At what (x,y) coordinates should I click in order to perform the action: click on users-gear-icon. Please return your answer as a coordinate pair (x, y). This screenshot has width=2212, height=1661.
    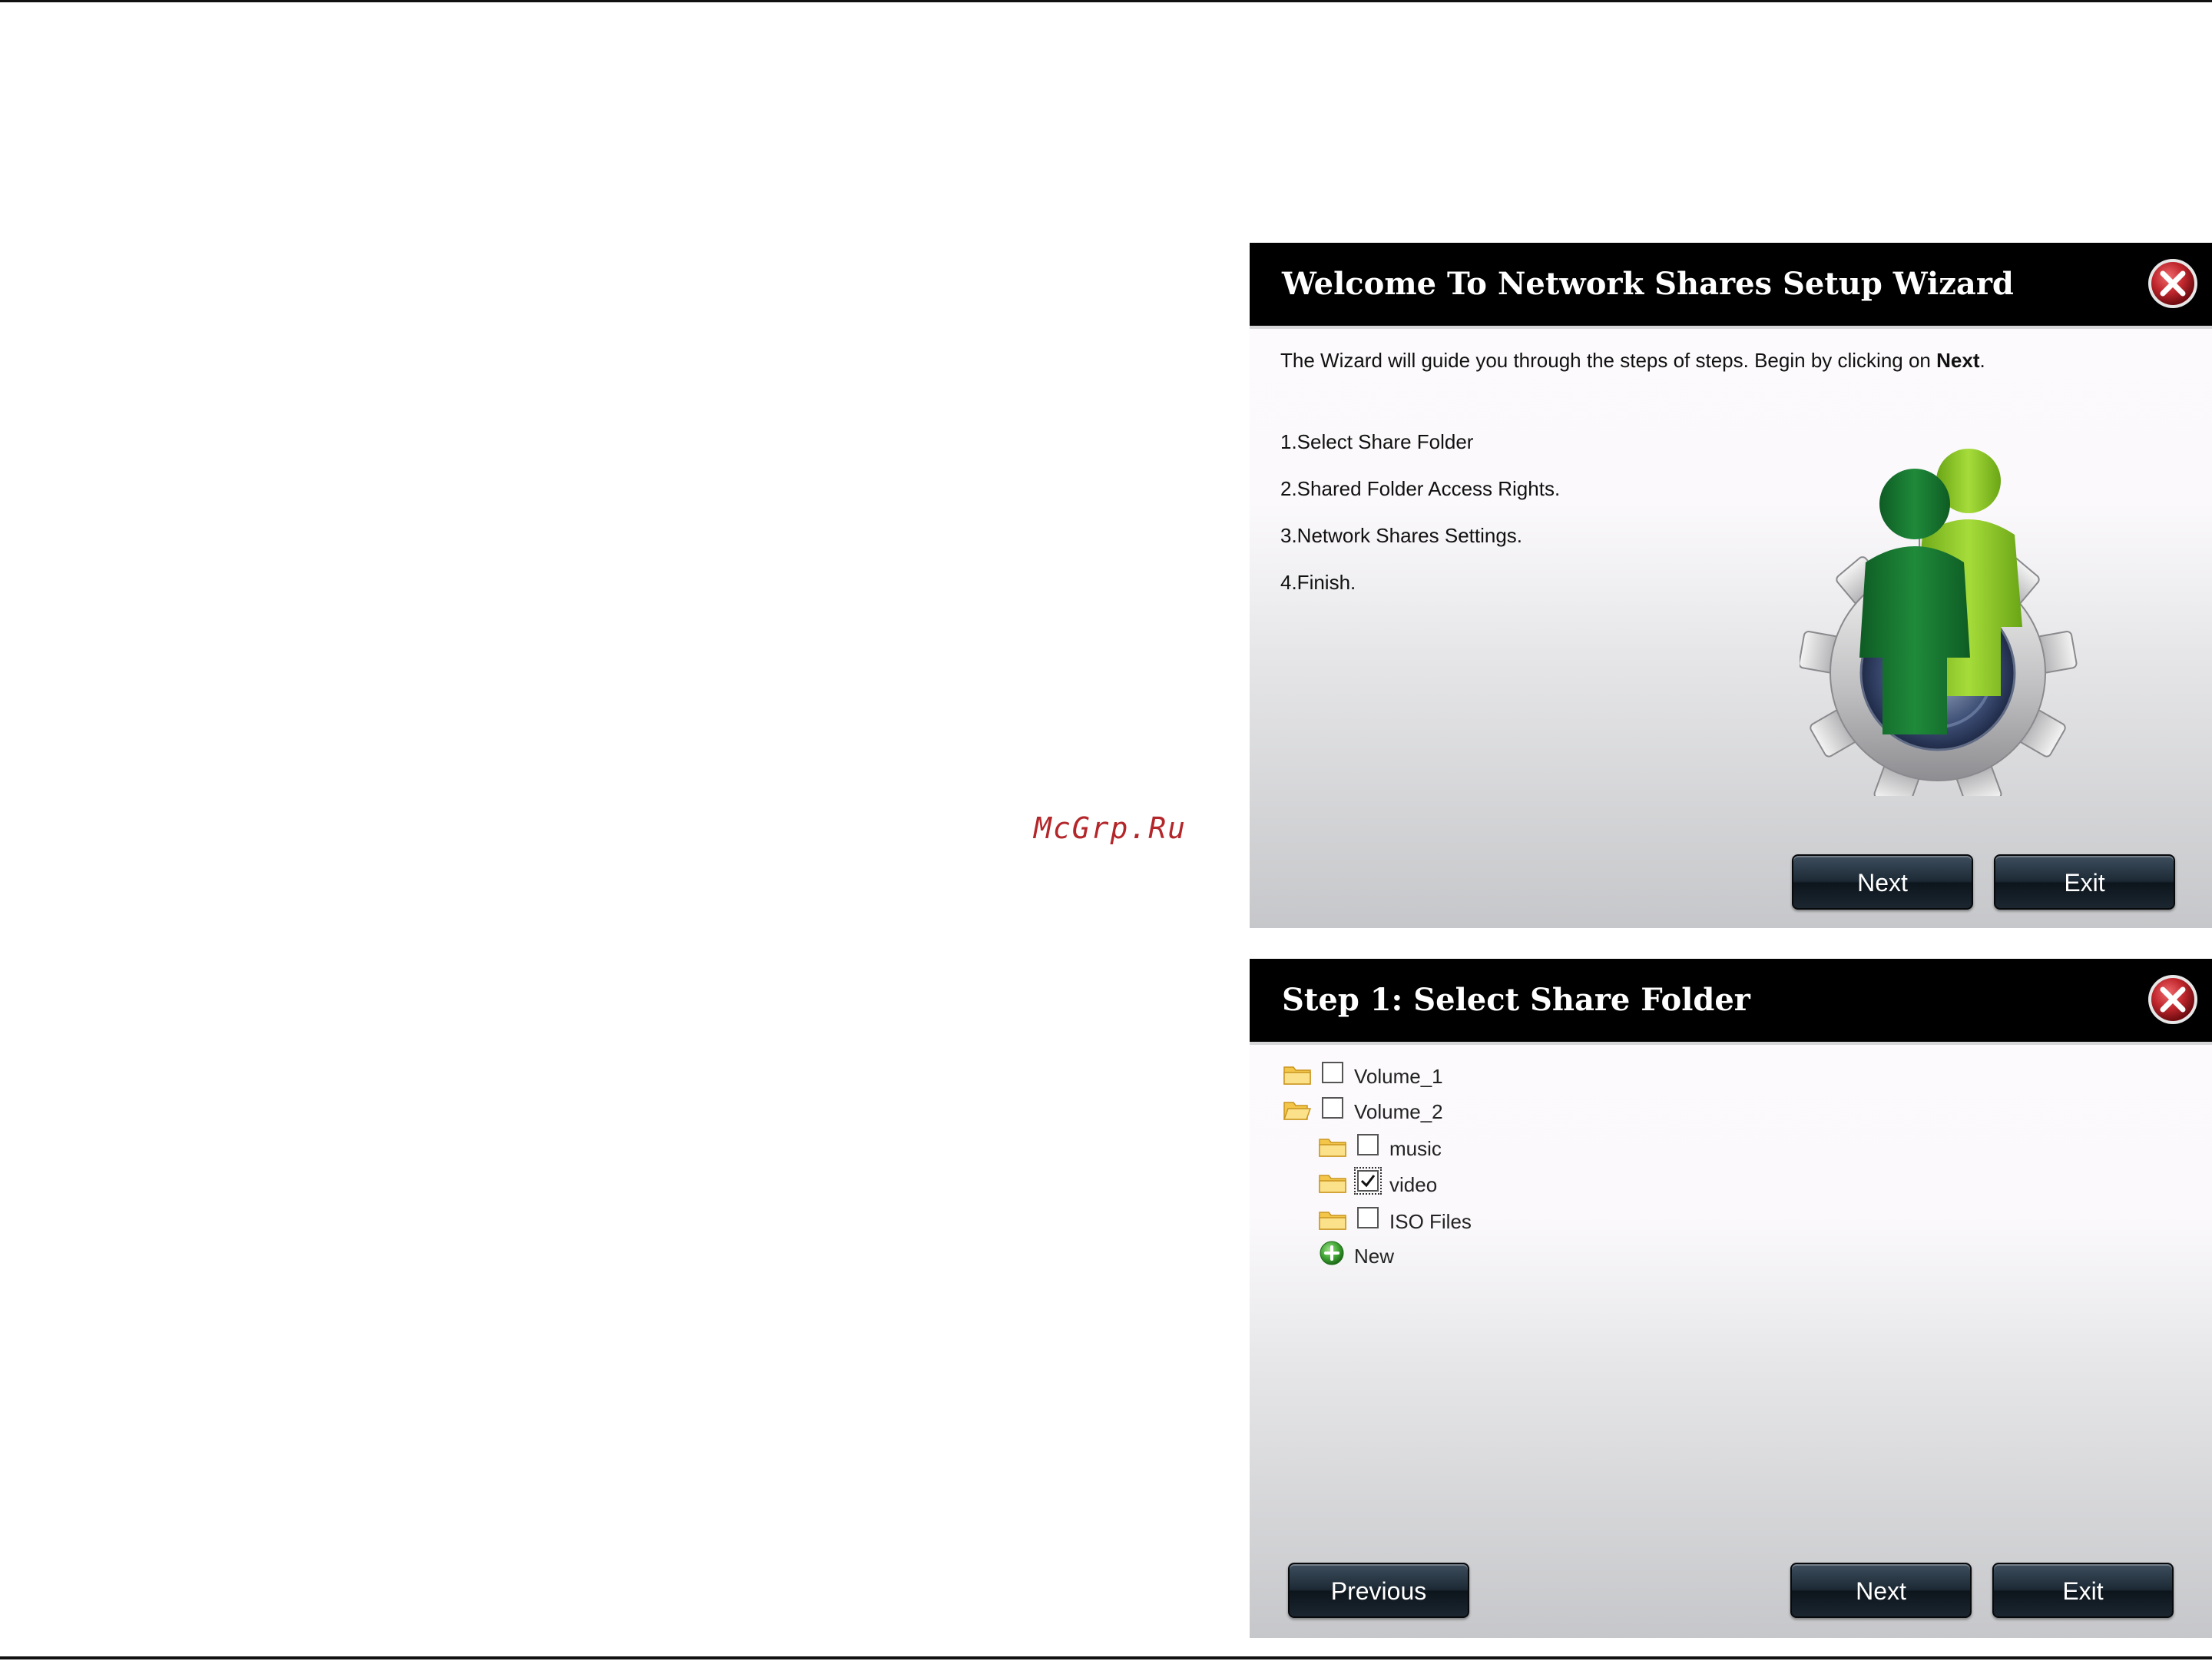
    Looking at the image, I should click on (1939, 622).